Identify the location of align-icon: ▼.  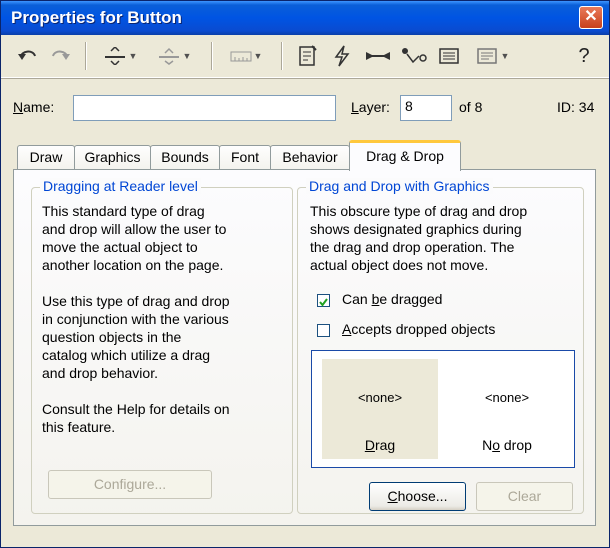
(120, 56).